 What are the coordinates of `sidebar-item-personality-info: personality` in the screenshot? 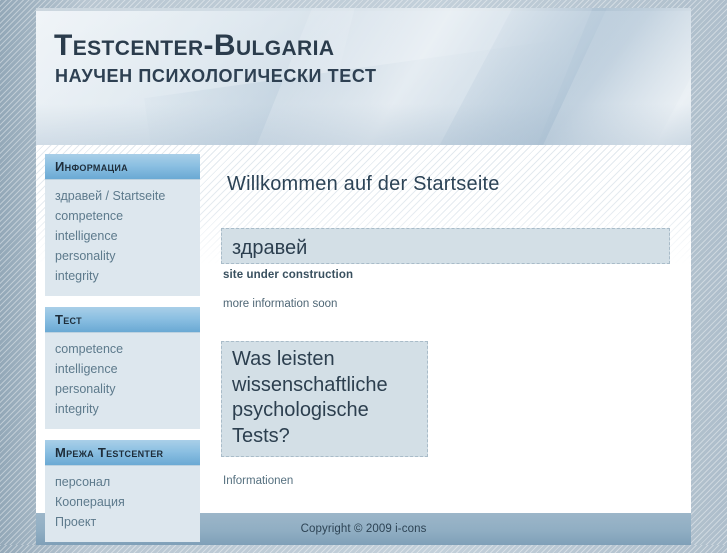 It's located at (122, 256).